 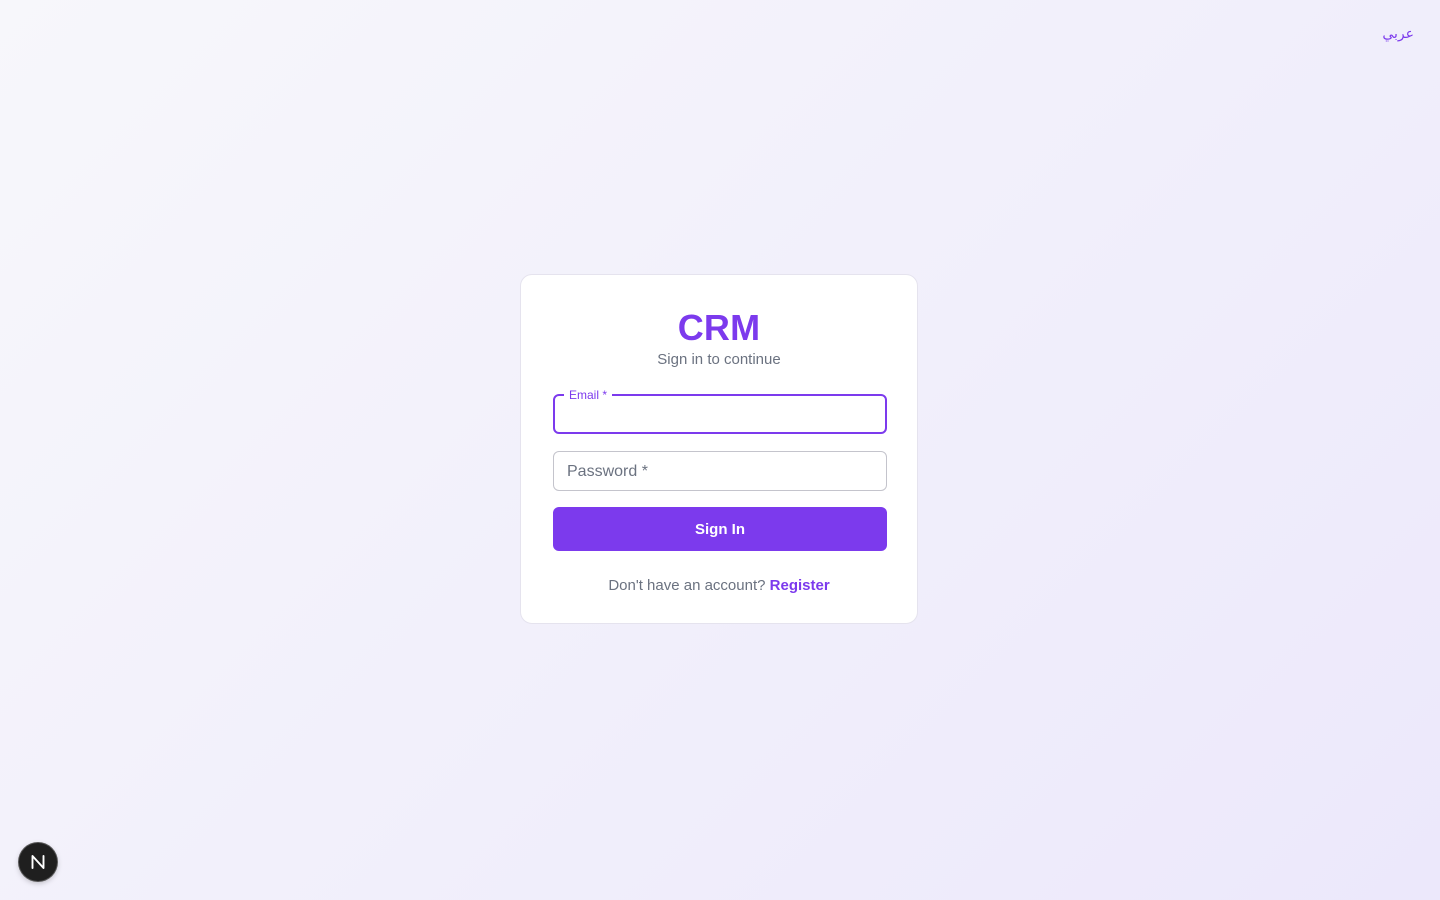 What do you see at coordinates (800, 585) in the screenshot?
I see `register-link: Register` at bounding box center [800, 585].